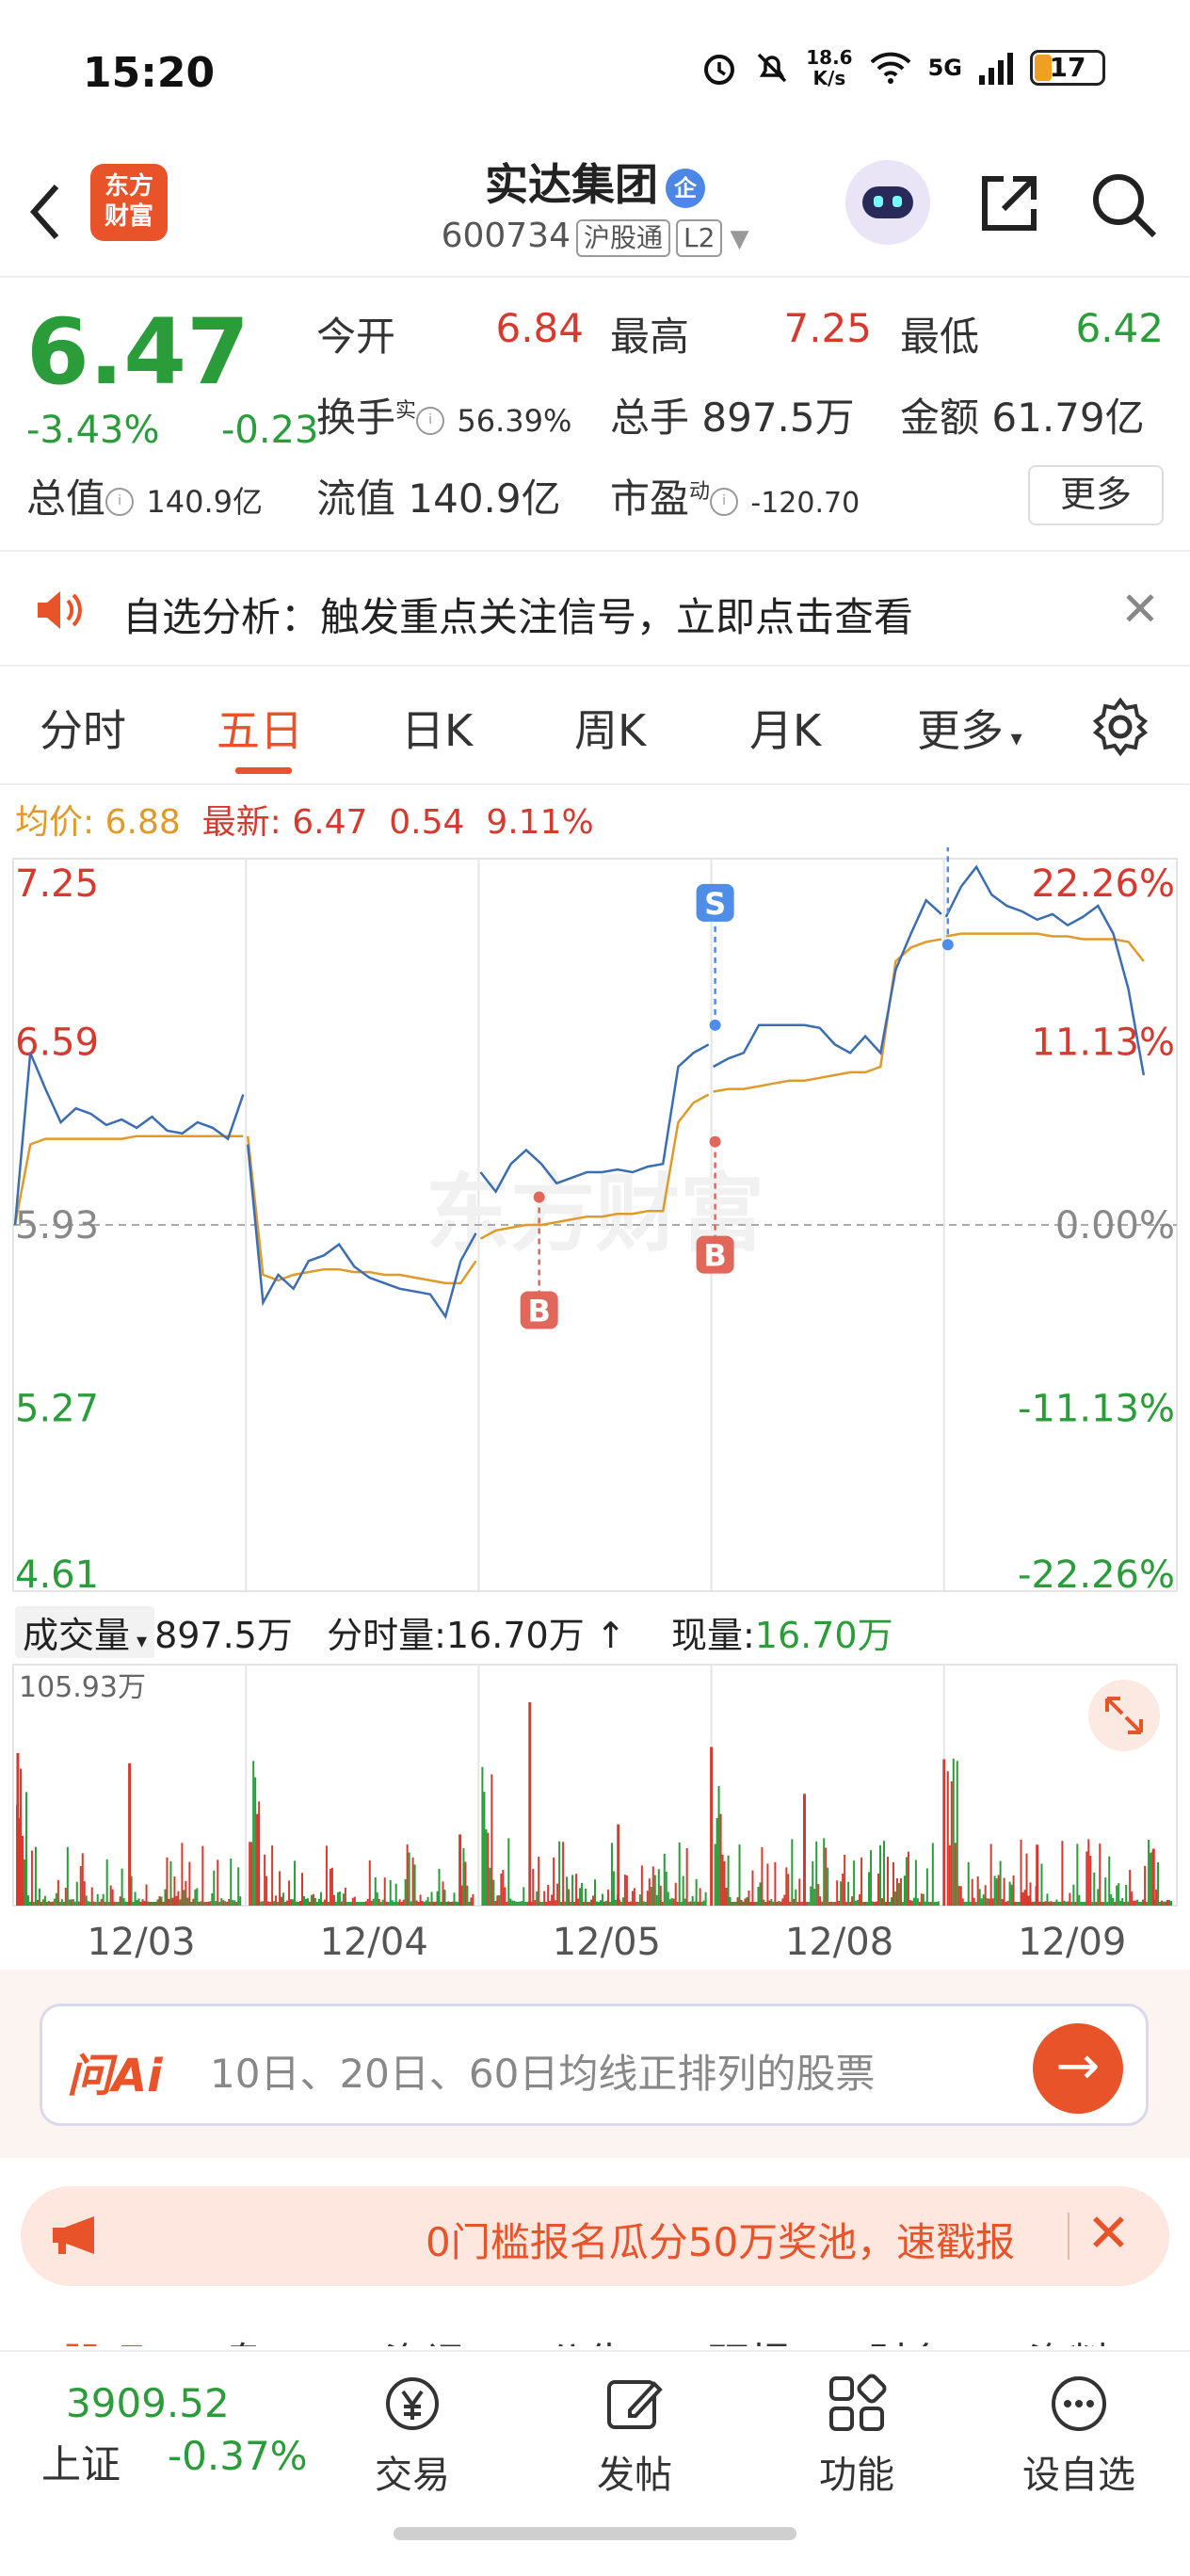 This screenshot has height=2576, width=1190. I want to click on share-icon, so click(1009, 203).